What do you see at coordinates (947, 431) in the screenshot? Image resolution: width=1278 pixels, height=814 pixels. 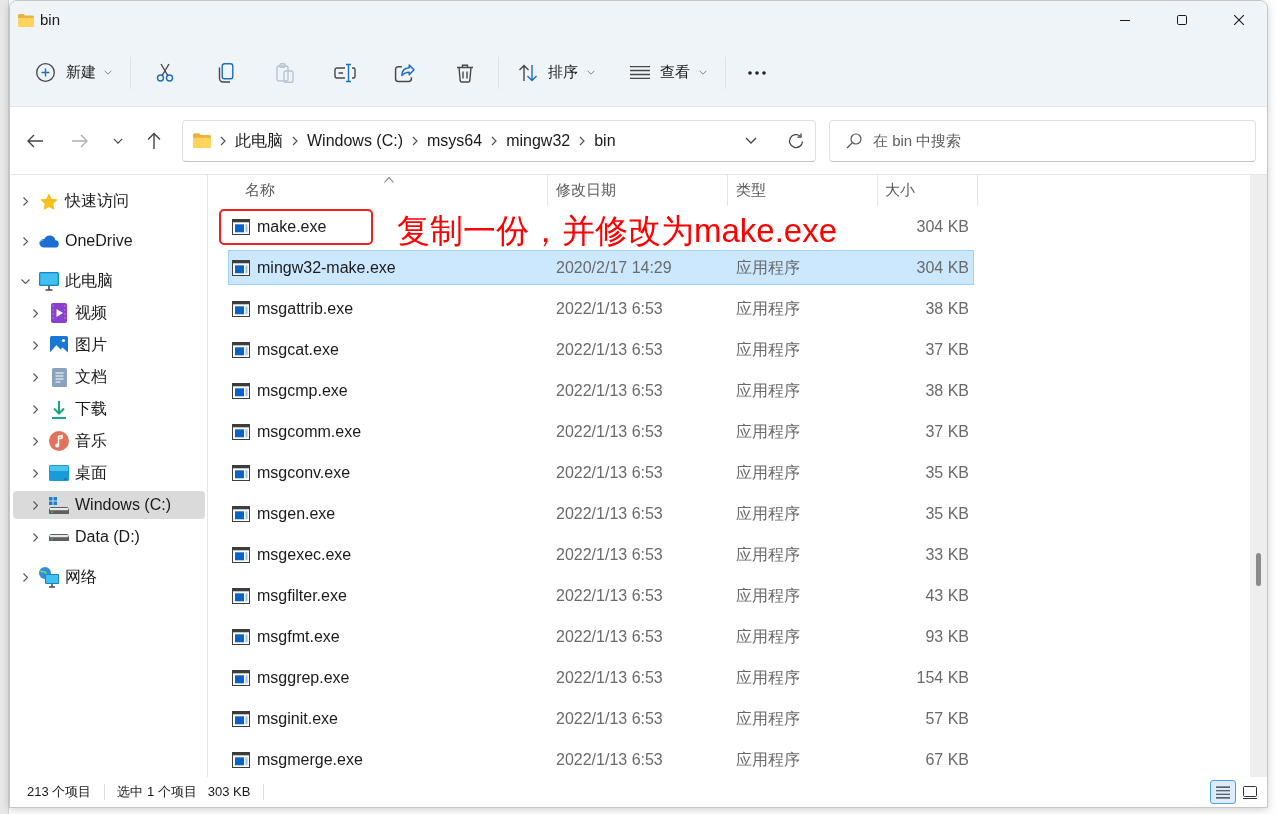 I see `file-size: 37 KB` at bounding box center [947, 431].